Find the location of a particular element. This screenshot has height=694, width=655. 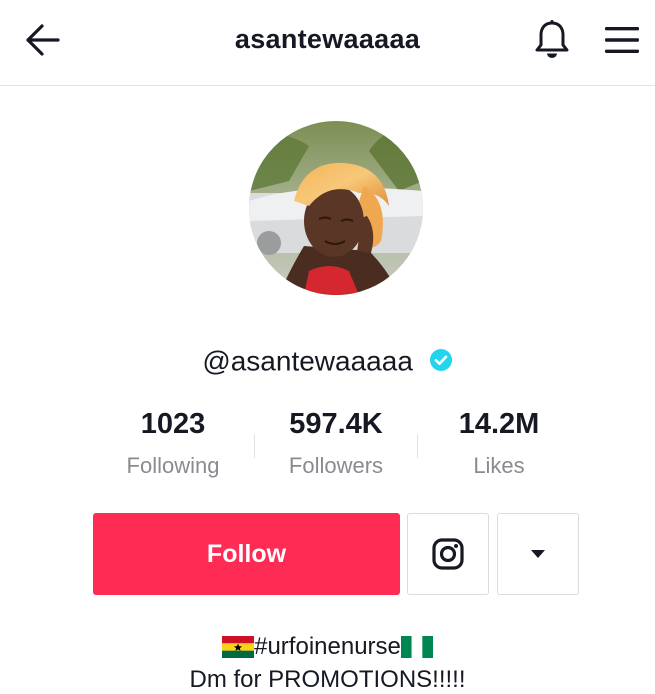

ghana-flag is located at coordinates (238, 647).